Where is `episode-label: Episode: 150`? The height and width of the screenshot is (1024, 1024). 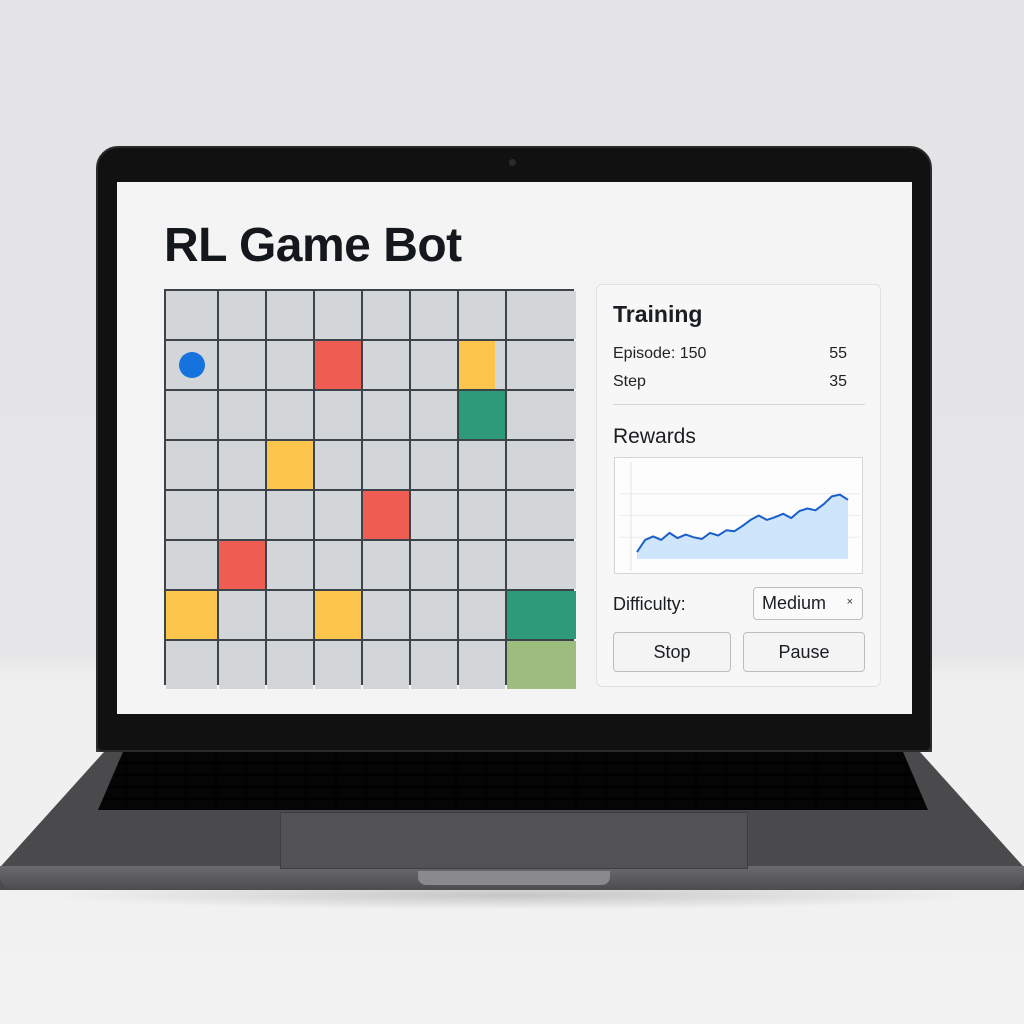
episode-label: Episode: 150 is located at coordinates (660, 353).